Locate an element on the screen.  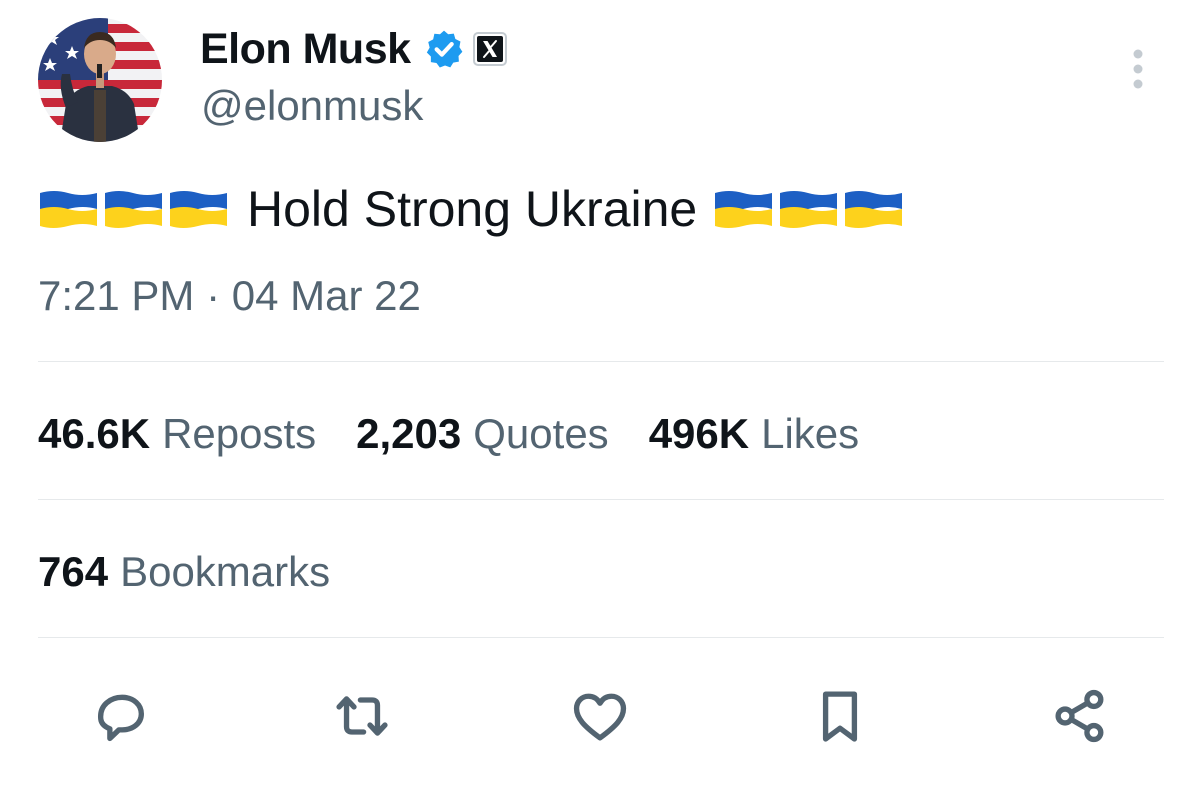
tweet-timestamp: 7:21 PM · 04 Mar 22 is located at coordinates (229, 296).